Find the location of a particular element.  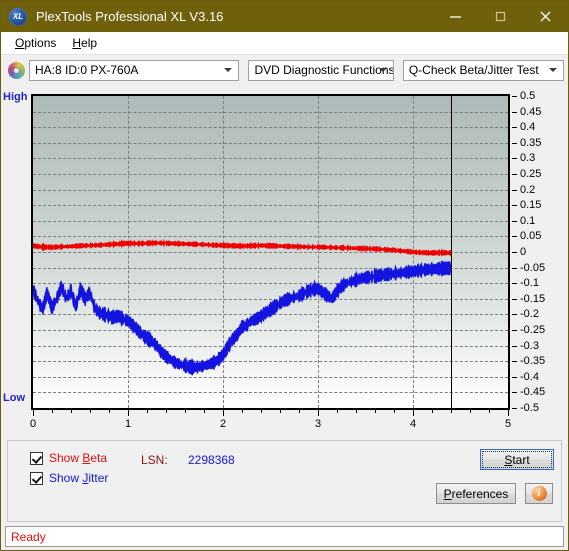

title-bar: XL PlexTools Professional XL V3.16 is located at coordinates (284, 16).